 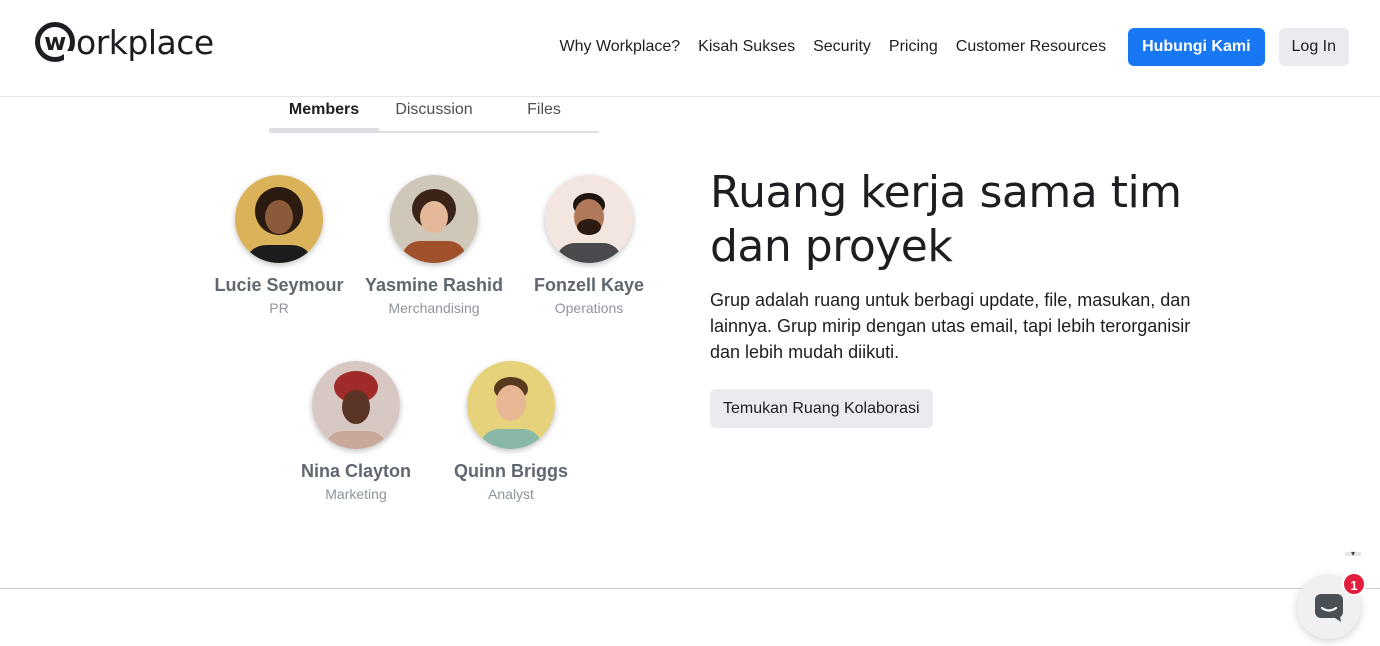 I want to click on hero-title: Ruang kerja sama tim dan proyek, so click(x=946, y=219).